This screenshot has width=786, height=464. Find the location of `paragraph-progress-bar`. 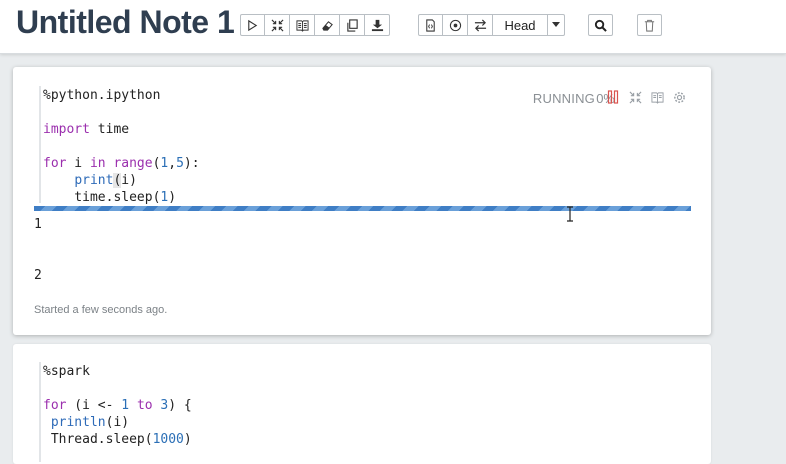

paragraph-progress-bar is located at coordinates (362, 208).